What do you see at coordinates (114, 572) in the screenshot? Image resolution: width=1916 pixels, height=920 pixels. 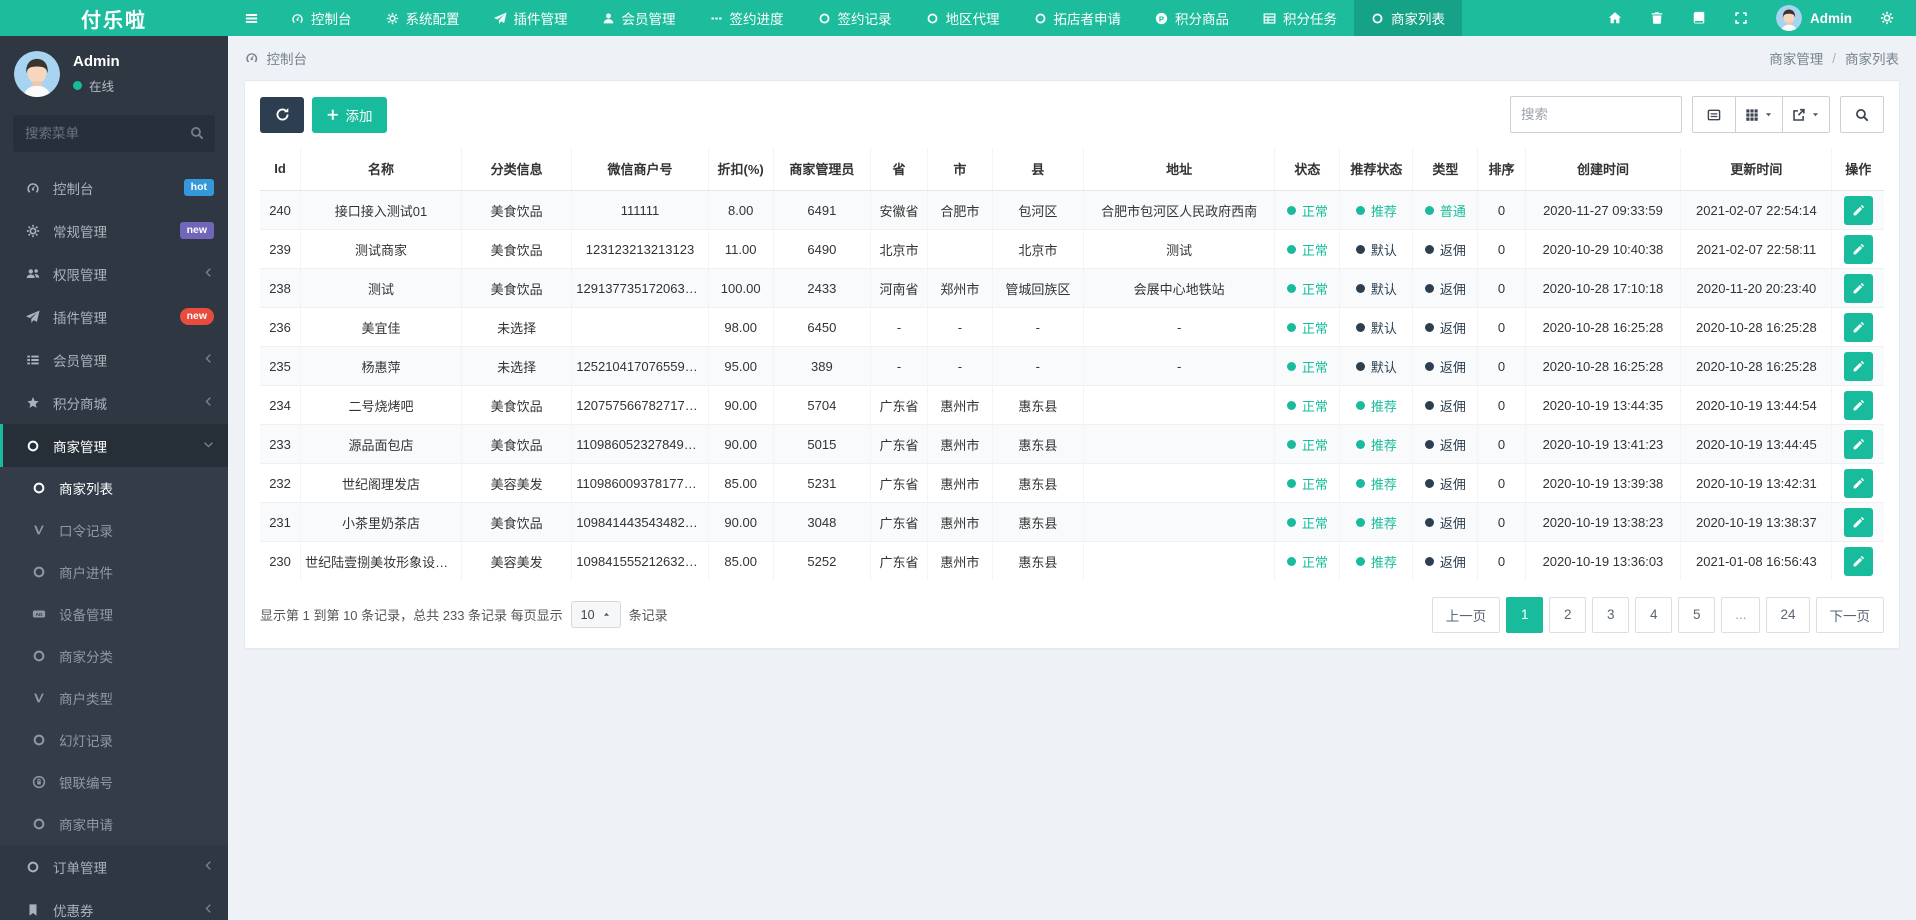 I see `sidebar-item-商户进件: 商户进件` at bounding box center [114, 572].